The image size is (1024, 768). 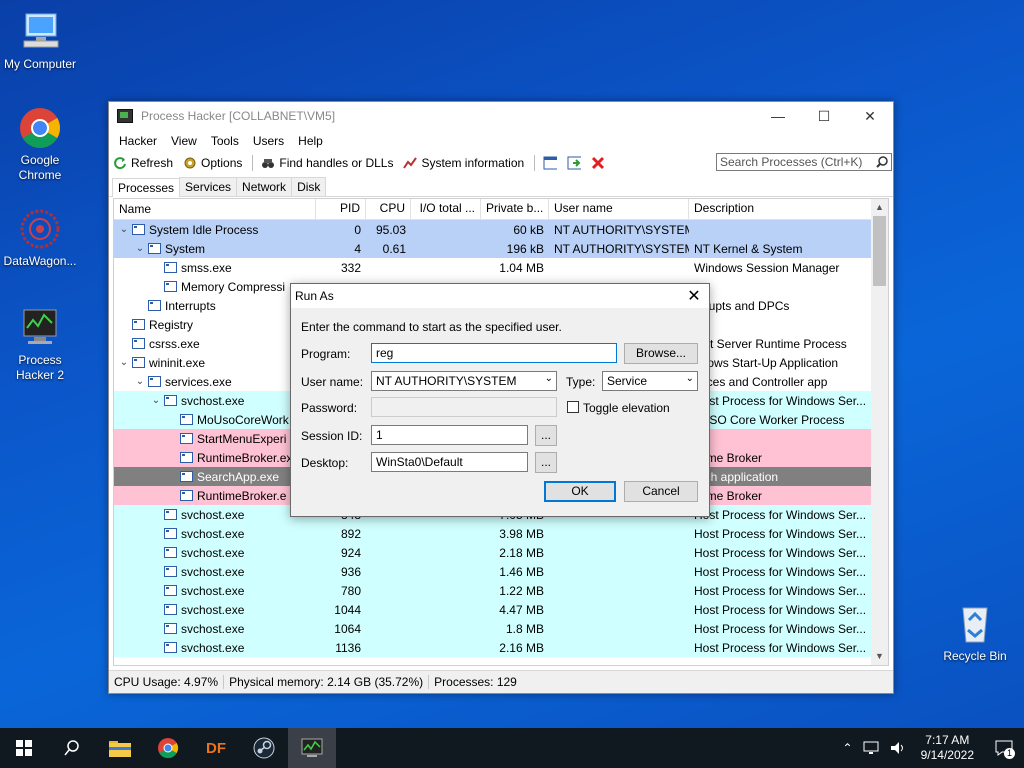 I want to click on menu-help: Help, so click(x=310, y=141).